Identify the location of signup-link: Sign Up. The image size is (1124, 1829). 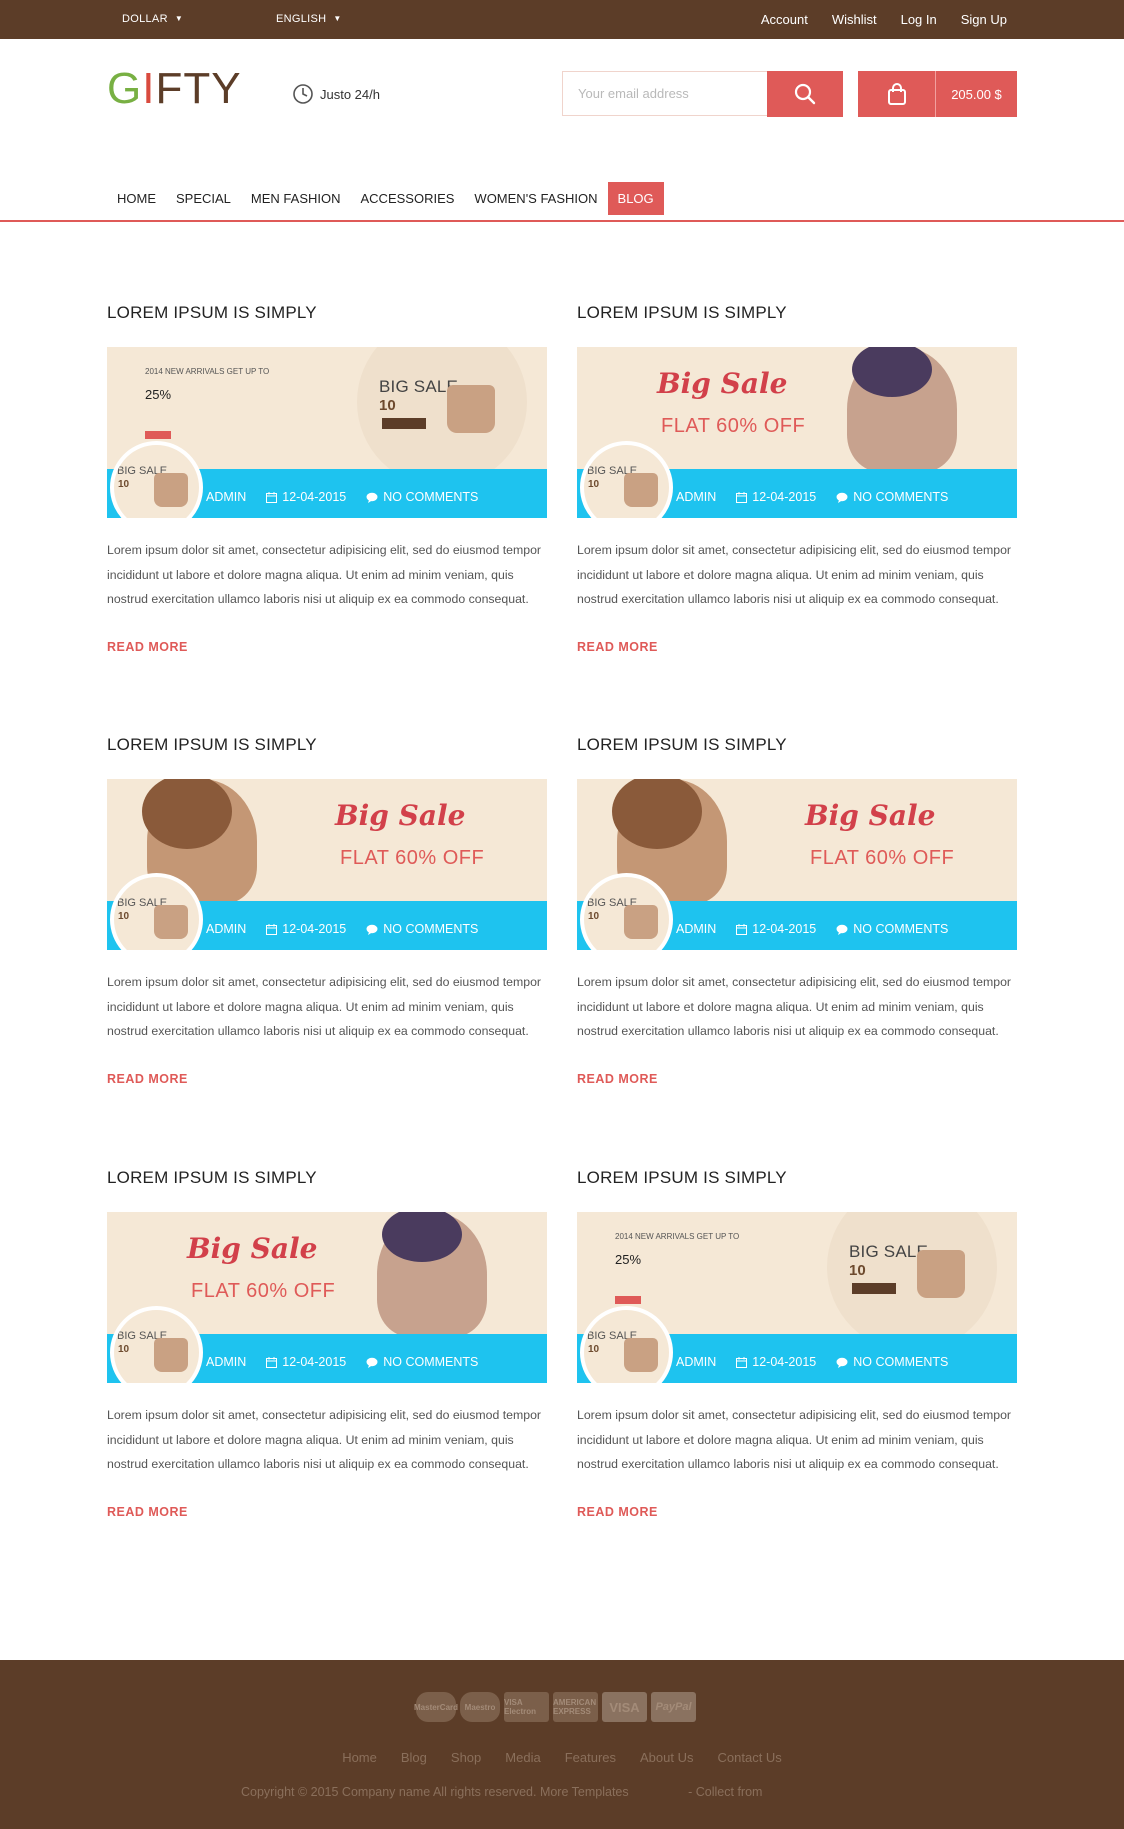
(984, 19).